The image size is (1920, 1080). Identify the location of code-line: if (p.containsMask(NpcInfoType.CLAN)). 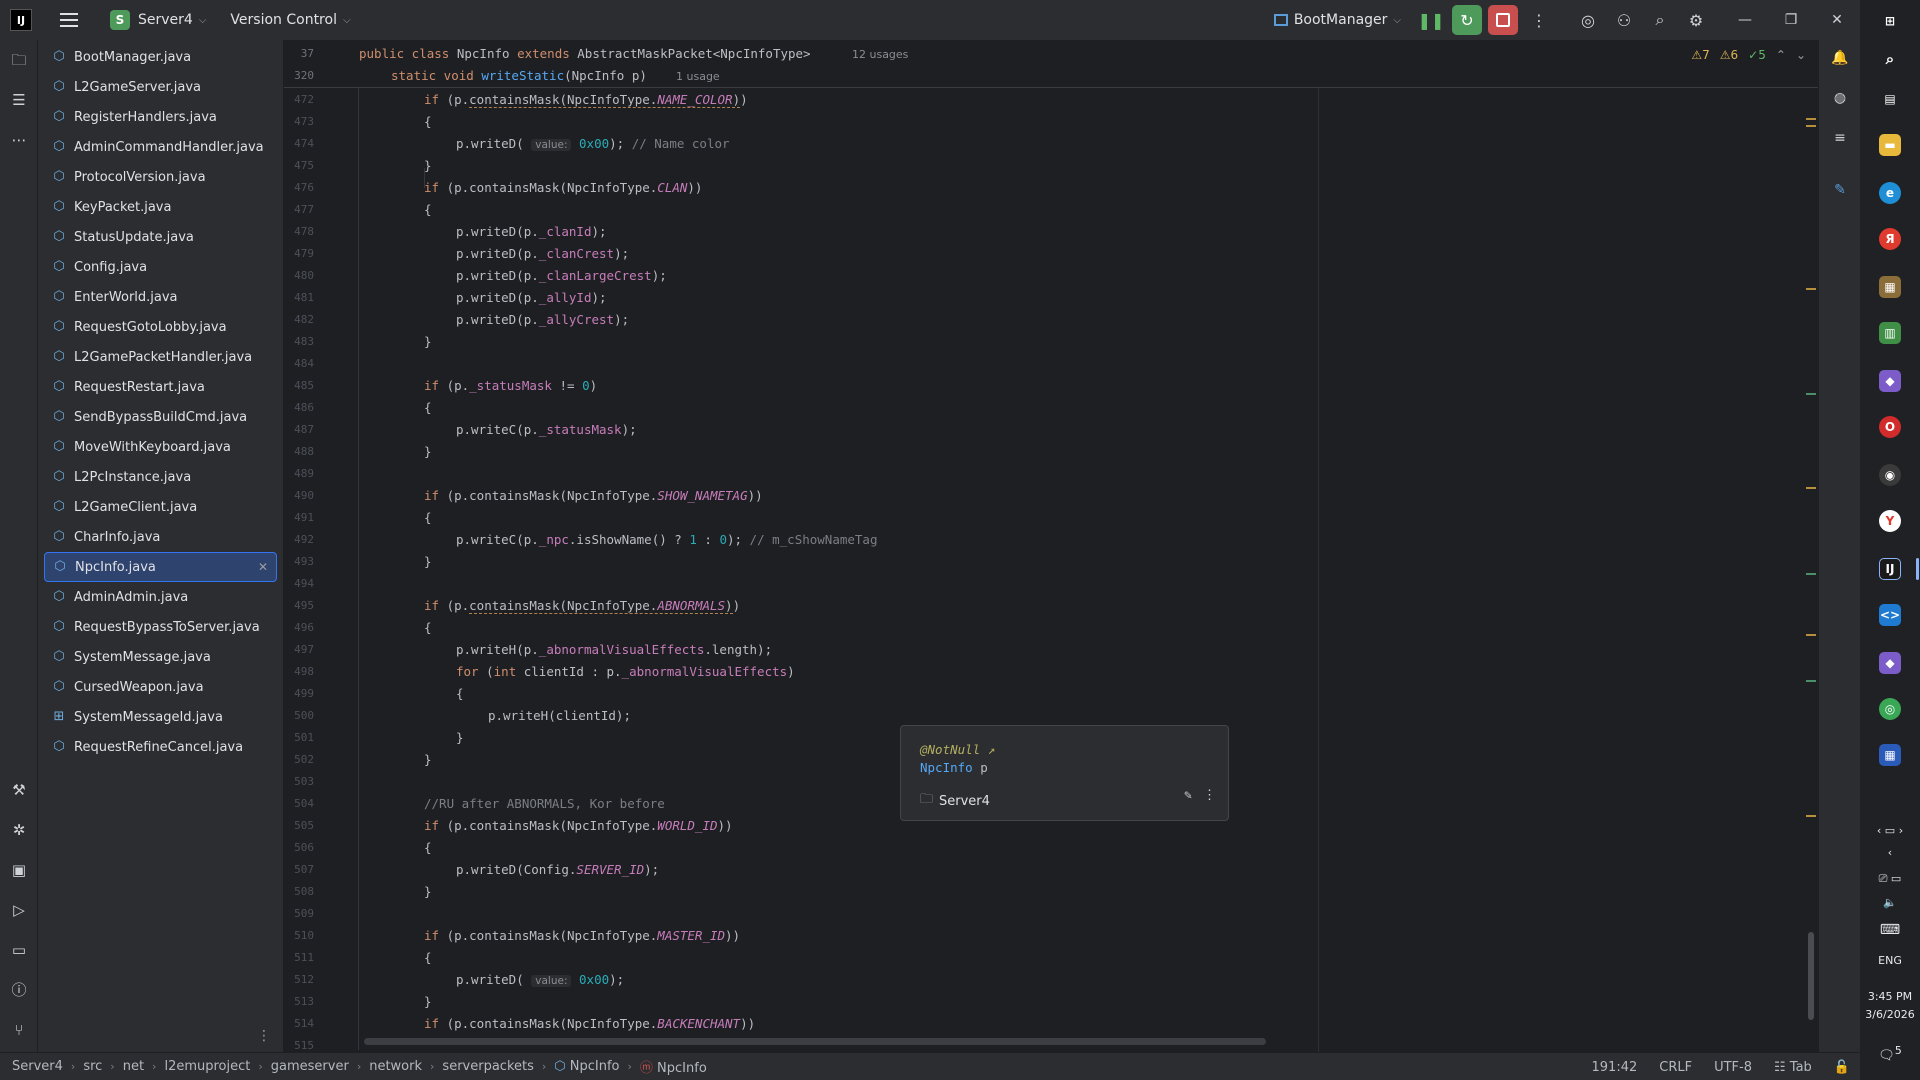
(563, 187).